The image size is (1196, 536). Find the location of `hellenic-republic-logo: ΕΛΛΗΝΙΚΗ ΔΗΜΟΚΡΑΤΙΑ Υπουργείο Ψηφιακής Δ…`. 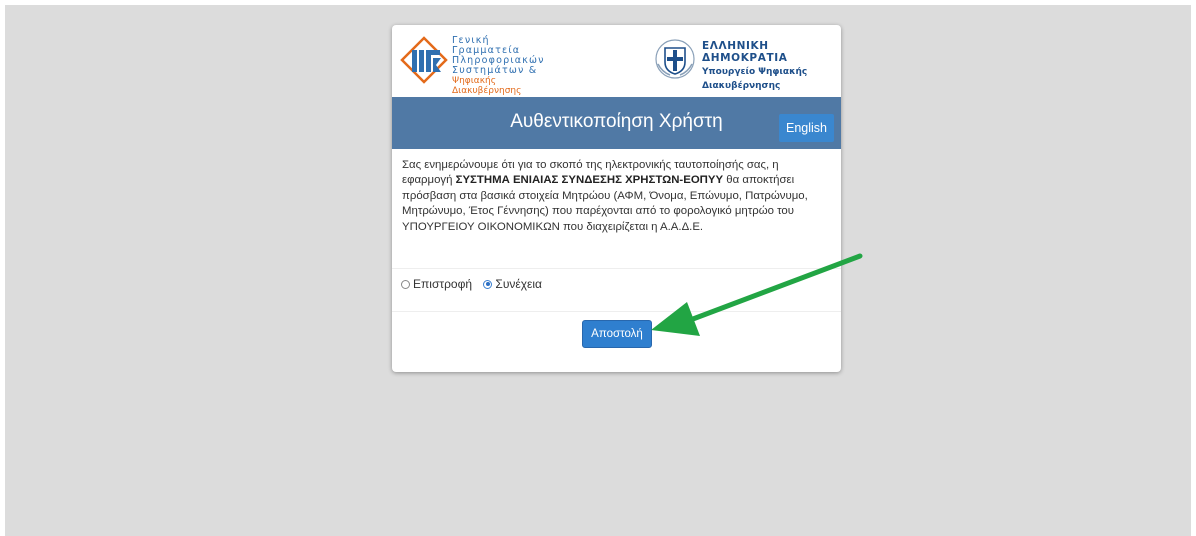

hellenic-republic-logo: ΕΛΛΗΝΙΚΗ ΔΗΜΟΚΡΑΤΙΑ Υπουργείο Ψηφιακής Δ… is located at coordinates (746, 63).